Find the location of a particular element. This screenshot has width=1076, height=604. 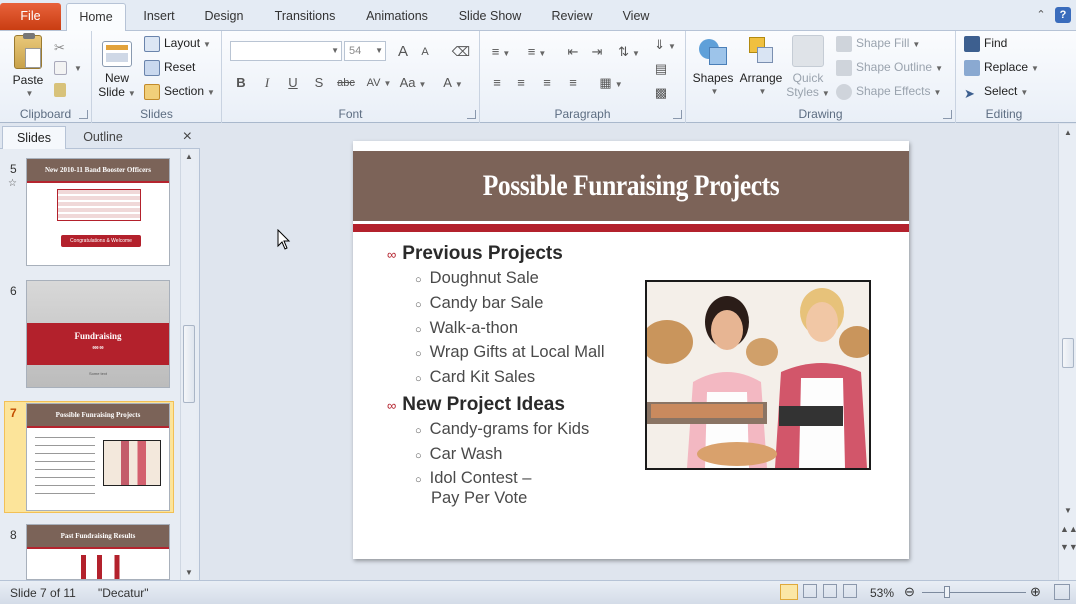

bullet-heading-new: ∞ New Project Ideas is located at coordinates (476, 405).